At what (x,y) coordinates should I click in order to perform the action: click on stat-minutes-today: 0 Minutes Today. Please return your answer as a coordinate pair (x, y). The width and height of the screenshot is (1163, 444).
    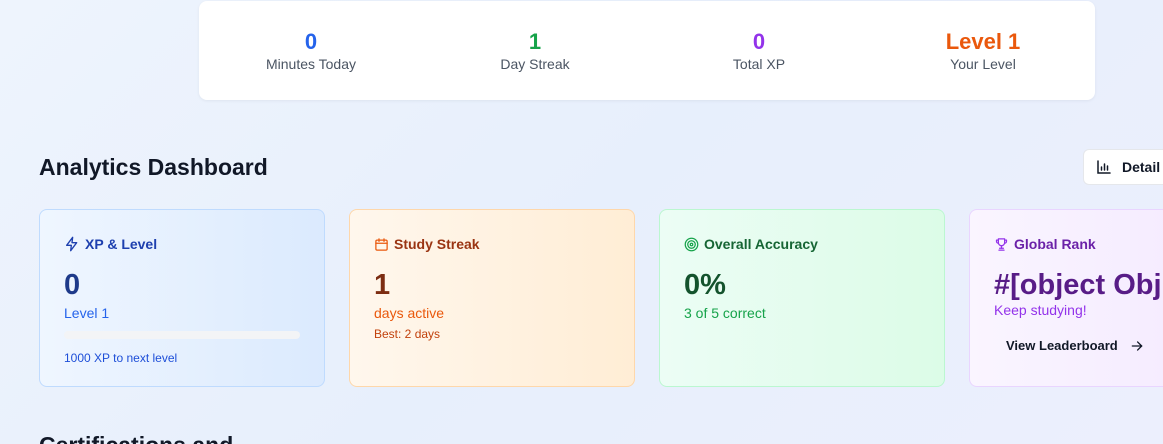
    Looking at the image, I should click on (311, 50).